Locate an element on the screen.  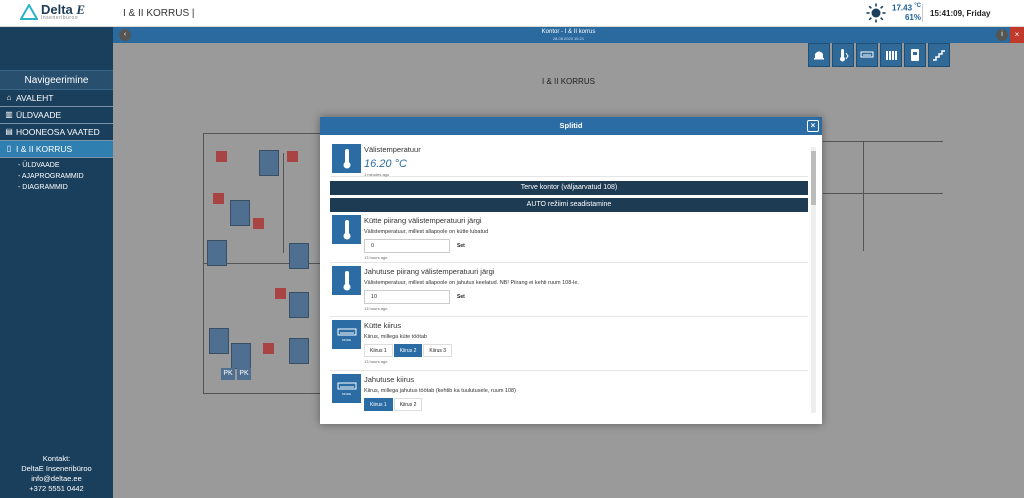
scrollbar-thumb is located at coordinates (813, 178).